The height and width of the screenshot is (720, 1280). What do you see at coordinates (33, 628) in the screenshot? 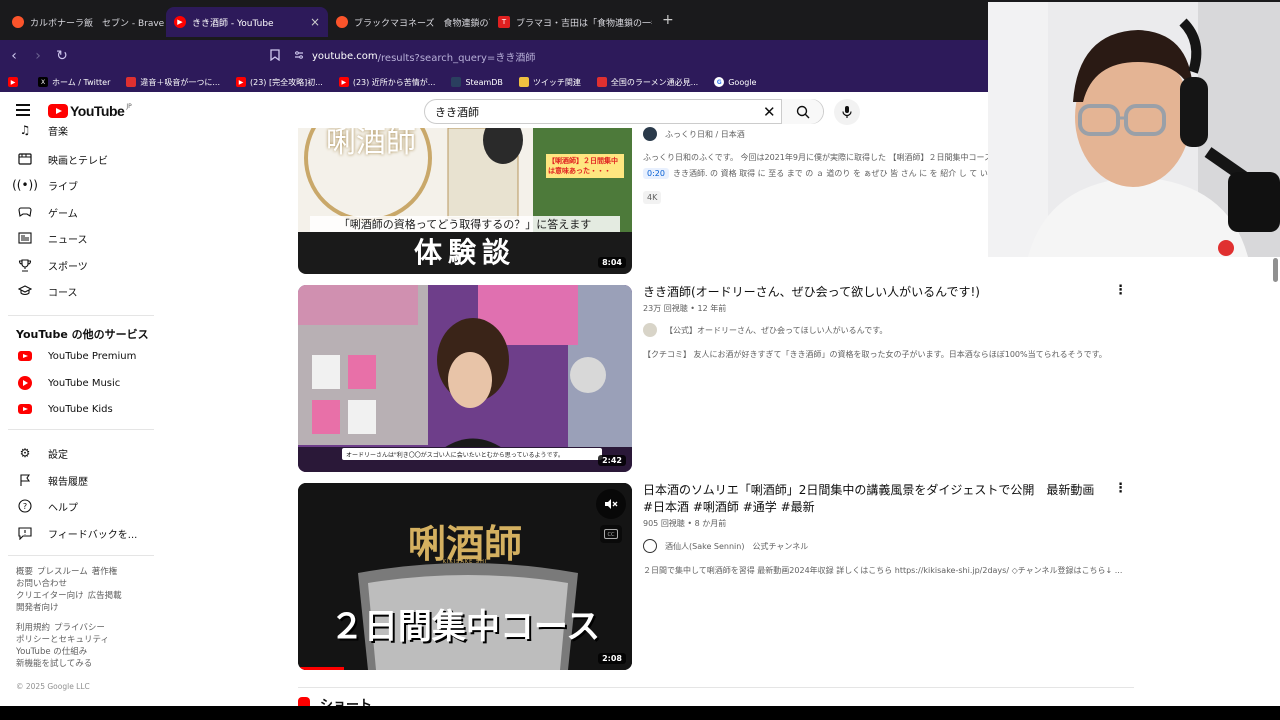
I see `footer-link: 利用規約` at bounding box center [33, 628].